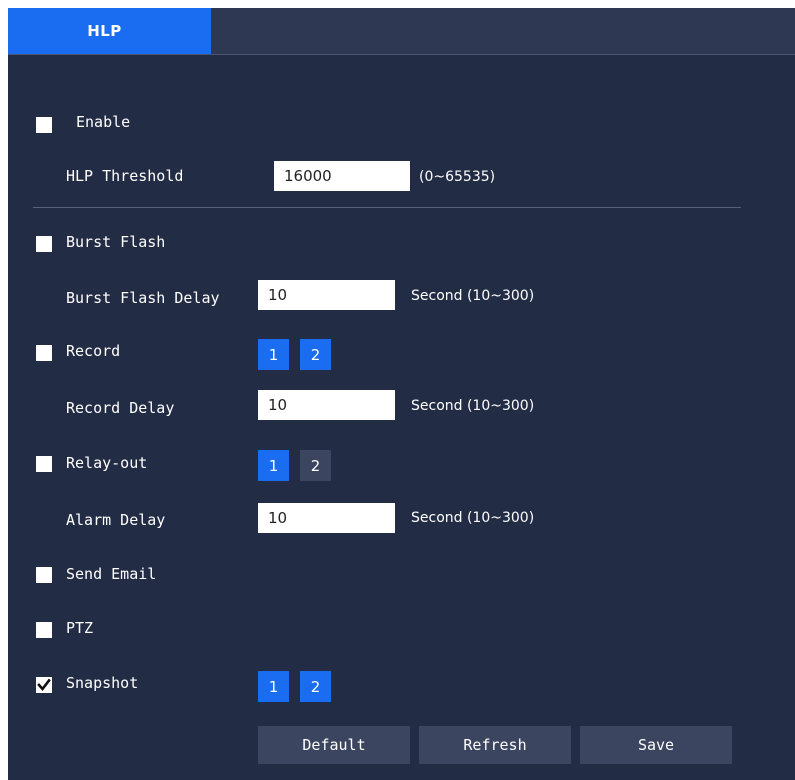 This screenshot has width=795, height=780. What do you see at coordinates (273, 465) in the screenshot?
I see `relay-out-channel-1: 1` at bounding box center [273, 465].